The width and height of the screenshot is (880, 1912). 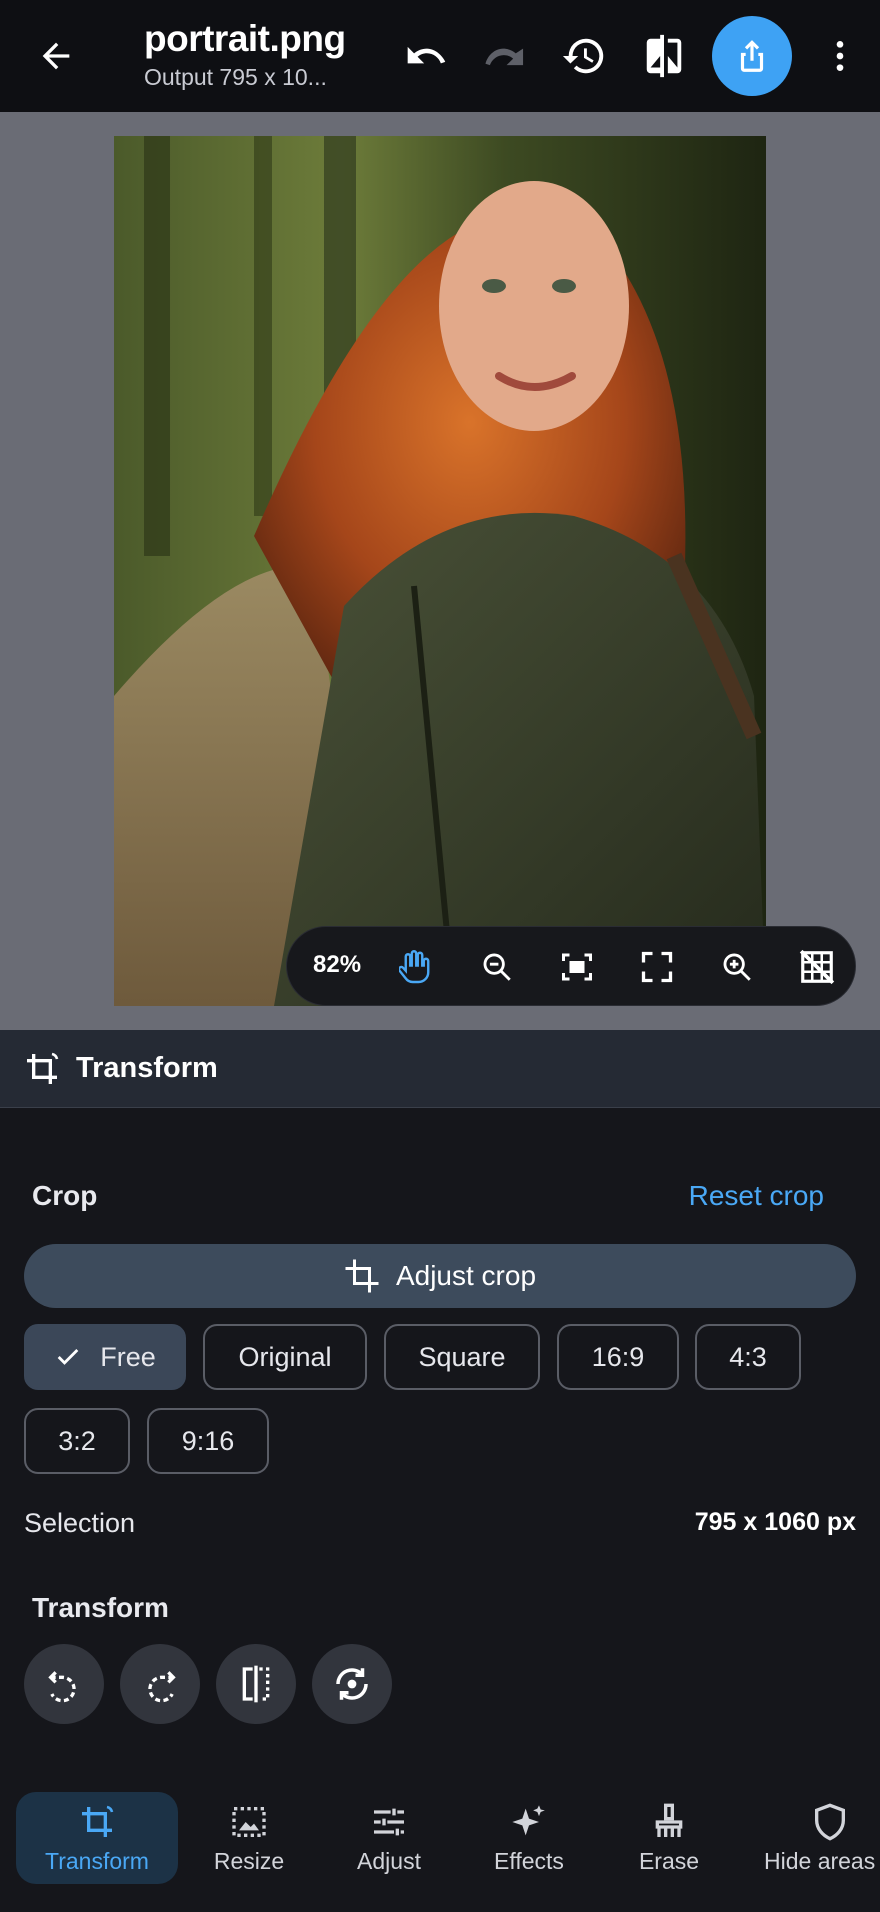 I want to click on nav-label: Resize, so click(x=249, y=1860).